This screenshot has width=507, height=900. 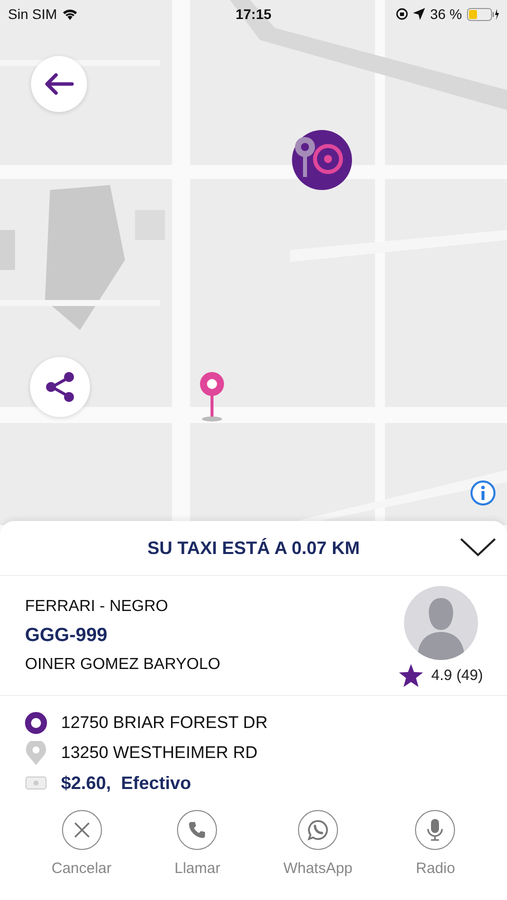 I want to click on chevron-down-icon, so click(x=478, y=547).